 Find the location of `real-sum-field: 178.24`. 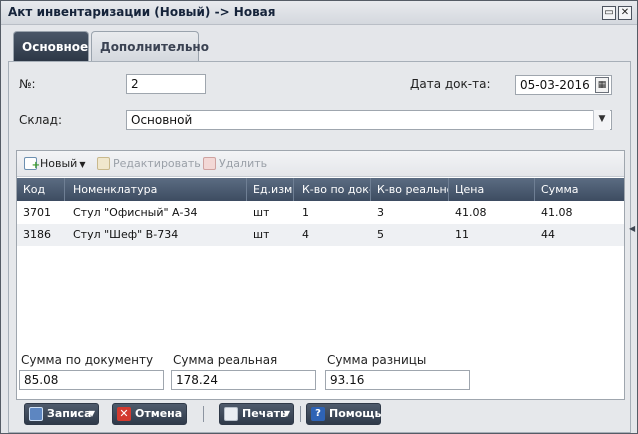

real-sum-field: 178.24 is located at coordinates (243, 380).